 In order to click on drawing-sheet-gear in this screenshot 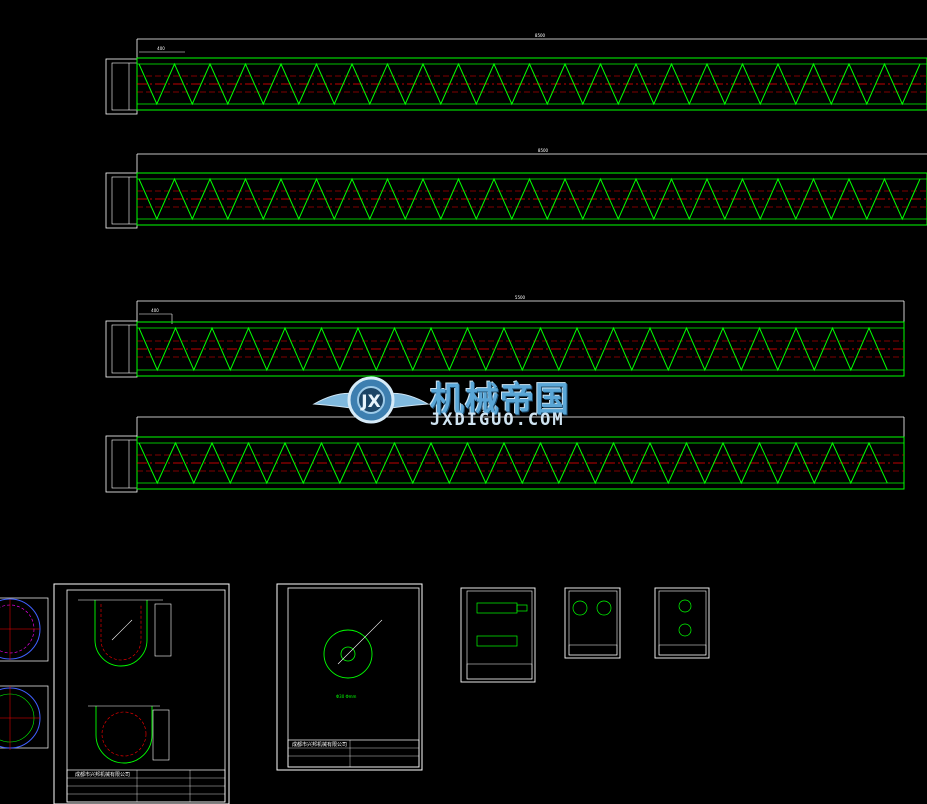, I will do `click(682, 623)`.